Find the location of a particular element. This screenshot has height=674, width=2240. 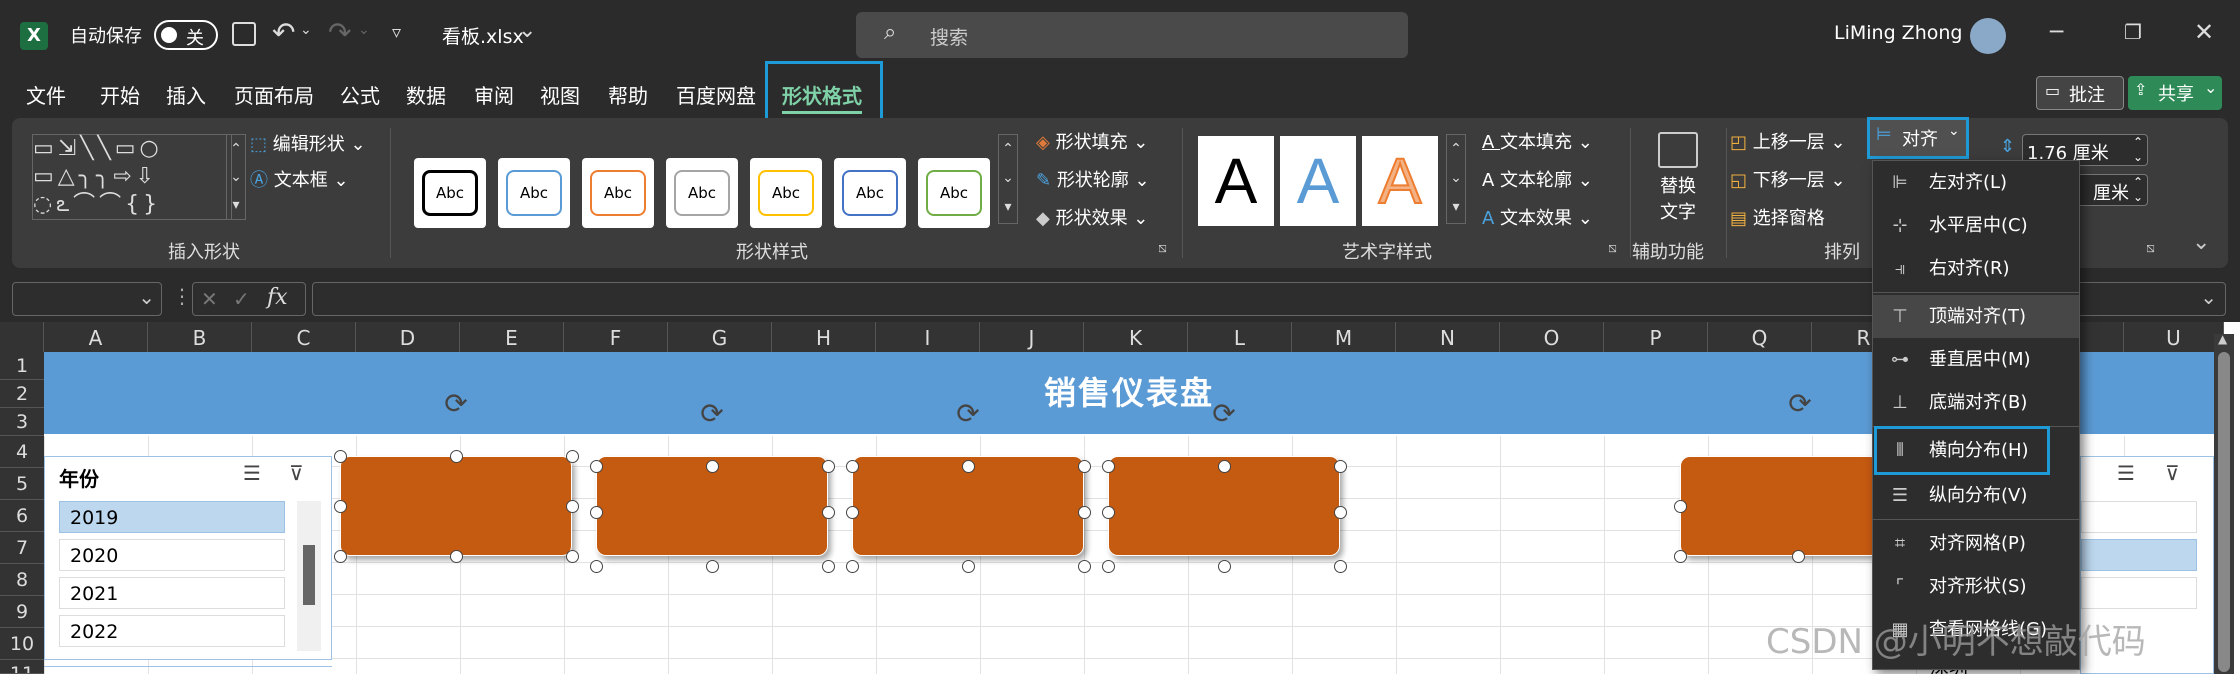

tab-page-layout: 页面布局 is located at coordinates (274, 94).